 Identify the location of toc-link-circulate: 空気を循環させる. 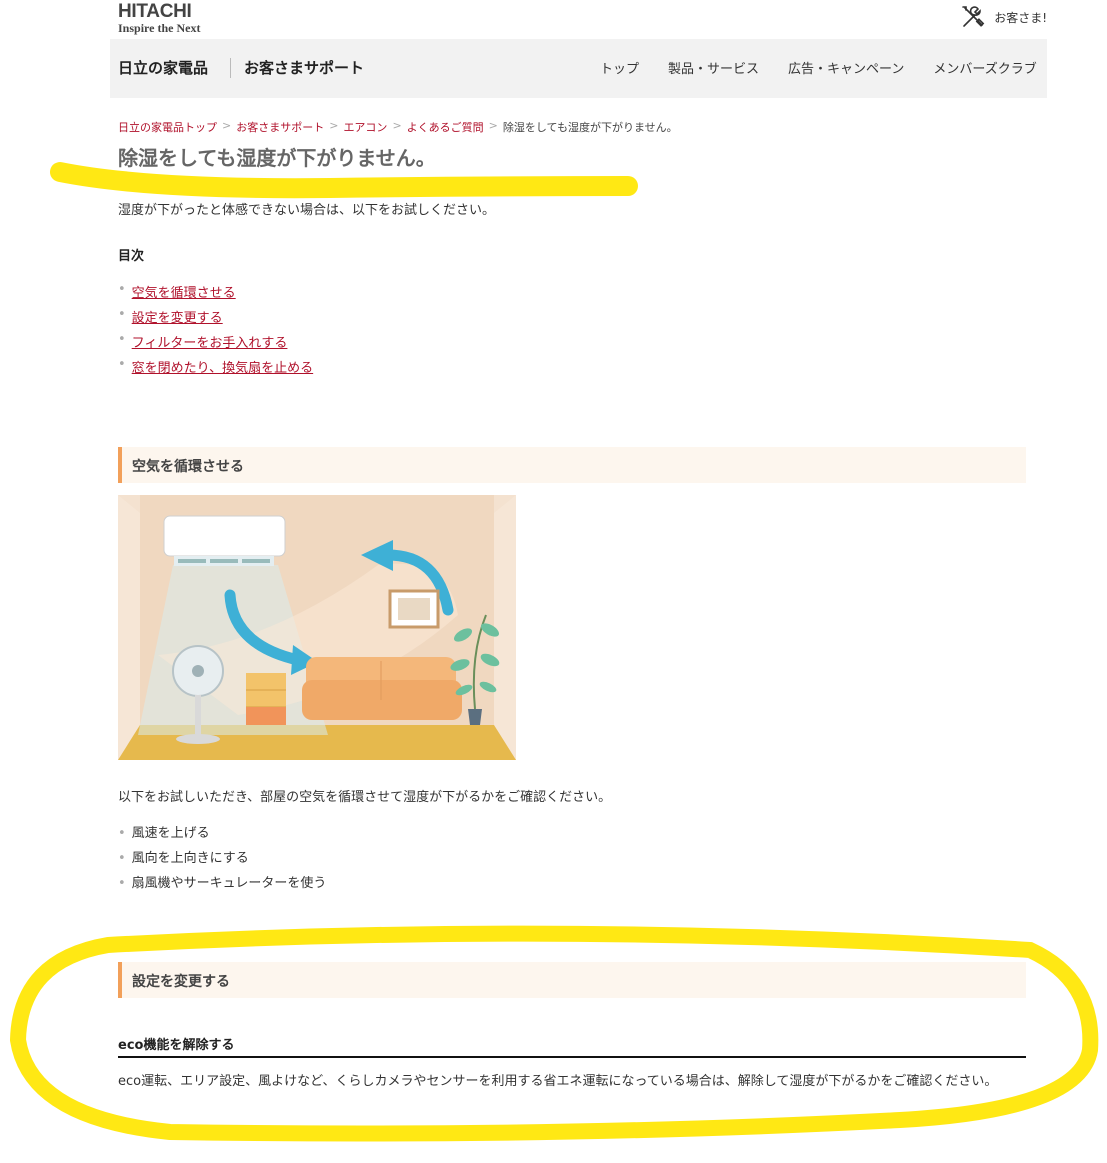
(184, 291).